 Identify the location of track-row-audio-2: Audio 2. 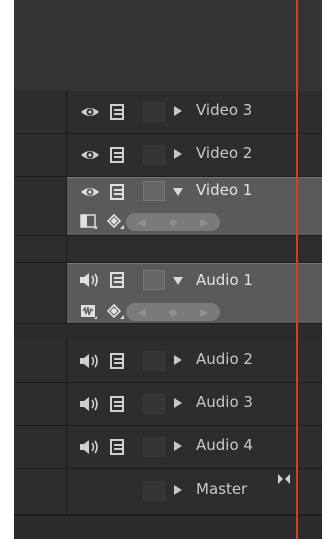
(168, 361).